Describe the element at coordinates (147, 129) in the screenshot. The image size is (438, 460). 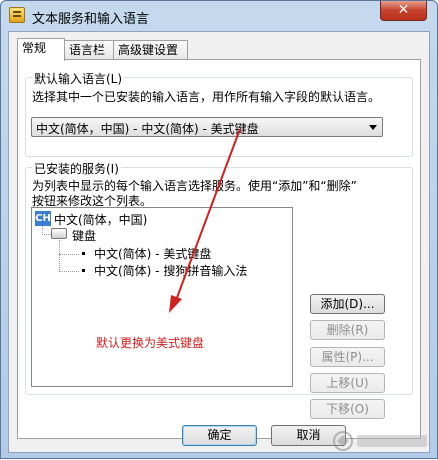
I see `default-language-selected-value: 中文(简体，中国) - 中文(简体) - 美式键盘` at that location.